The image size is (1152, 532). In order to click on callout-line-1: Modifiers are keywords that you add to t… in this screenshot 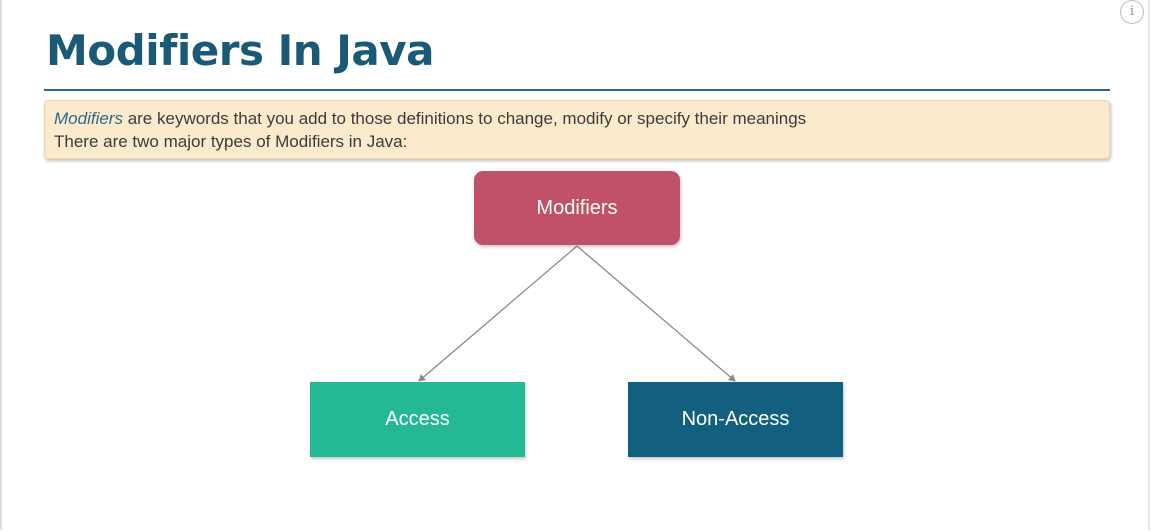, I will do `click(577, 118)`.